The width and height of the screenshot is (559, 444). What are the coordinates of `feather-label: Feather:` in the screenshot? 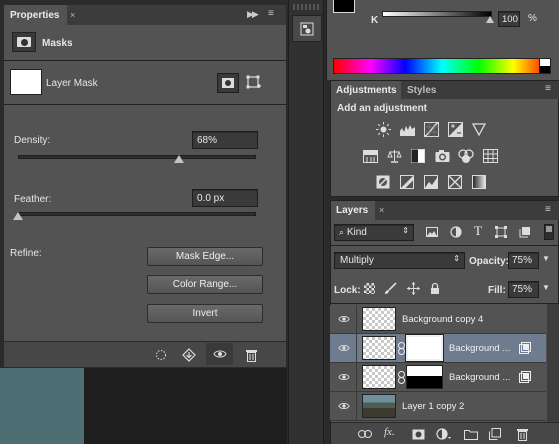 It's located at (33, 199).